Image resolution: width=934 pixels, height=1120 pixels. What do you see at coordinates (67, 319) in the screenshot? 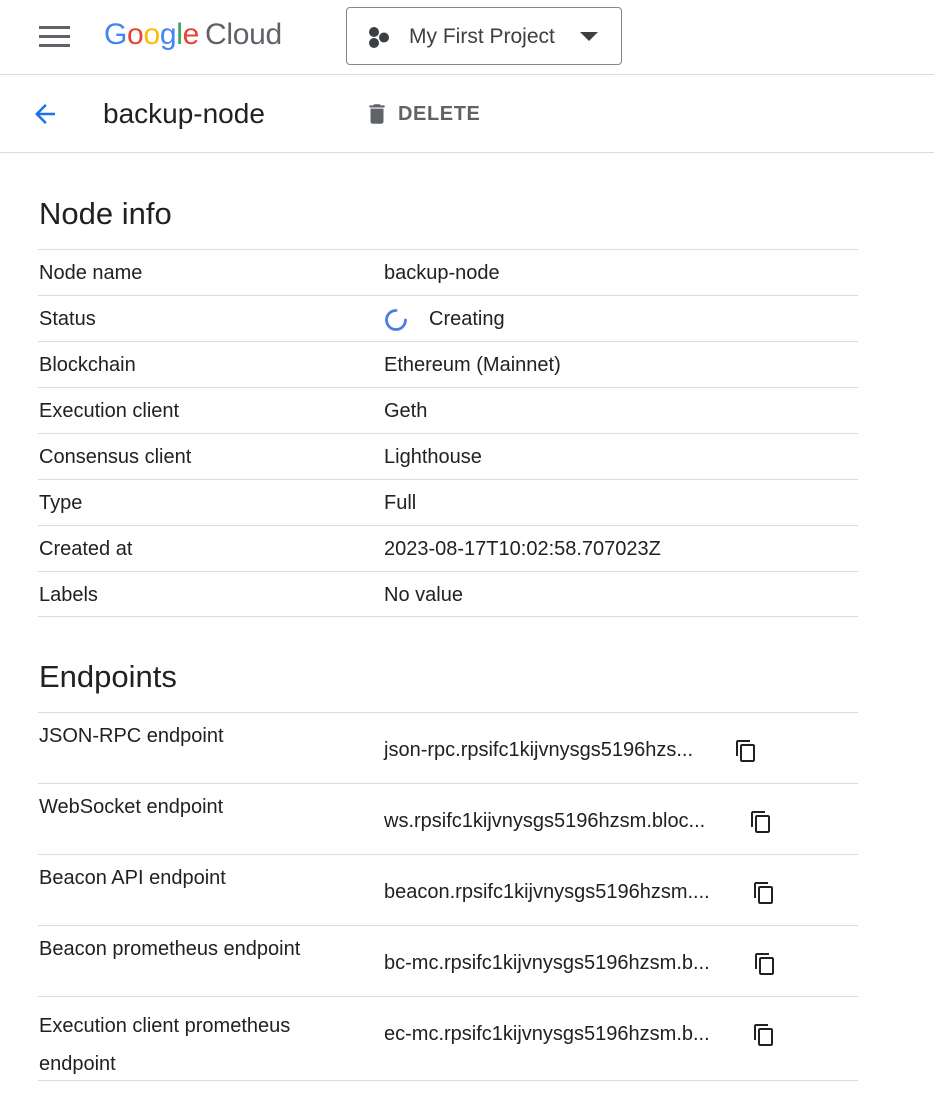
I see `row-label: Status` at bounding box center [67, 319].